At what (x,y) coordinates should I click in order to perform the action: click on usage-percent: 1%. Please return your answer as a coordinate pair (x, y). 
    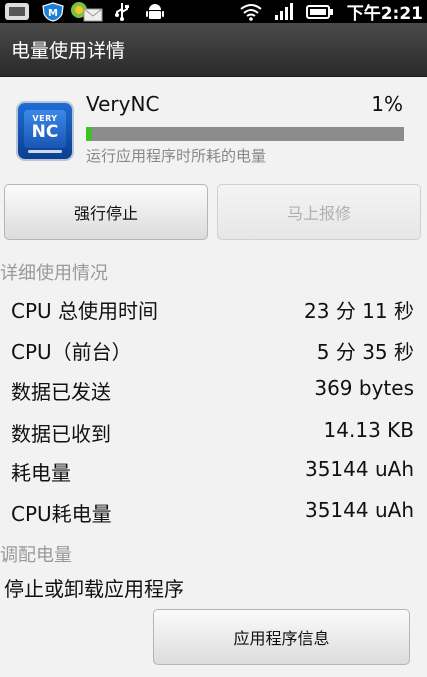
    Looking at the image, I should click on (387, 104).